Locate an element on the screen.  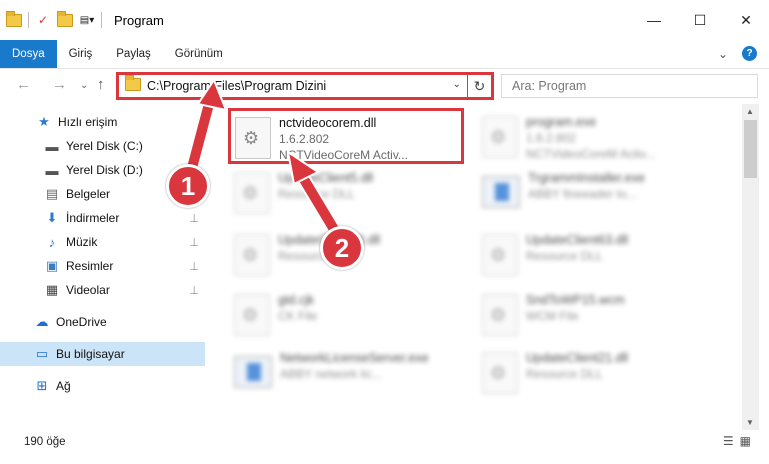
sidebar-item-label: Müzik is located at coordinates (82, 242).